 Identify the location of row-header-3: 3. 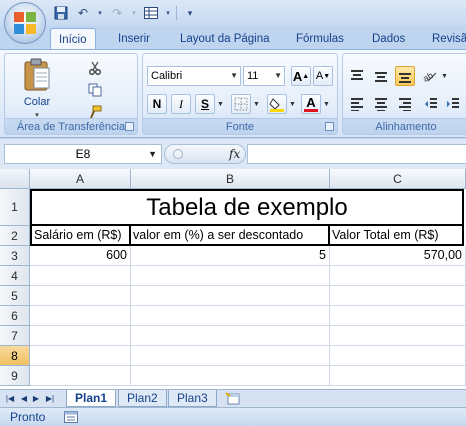
(15, 256).